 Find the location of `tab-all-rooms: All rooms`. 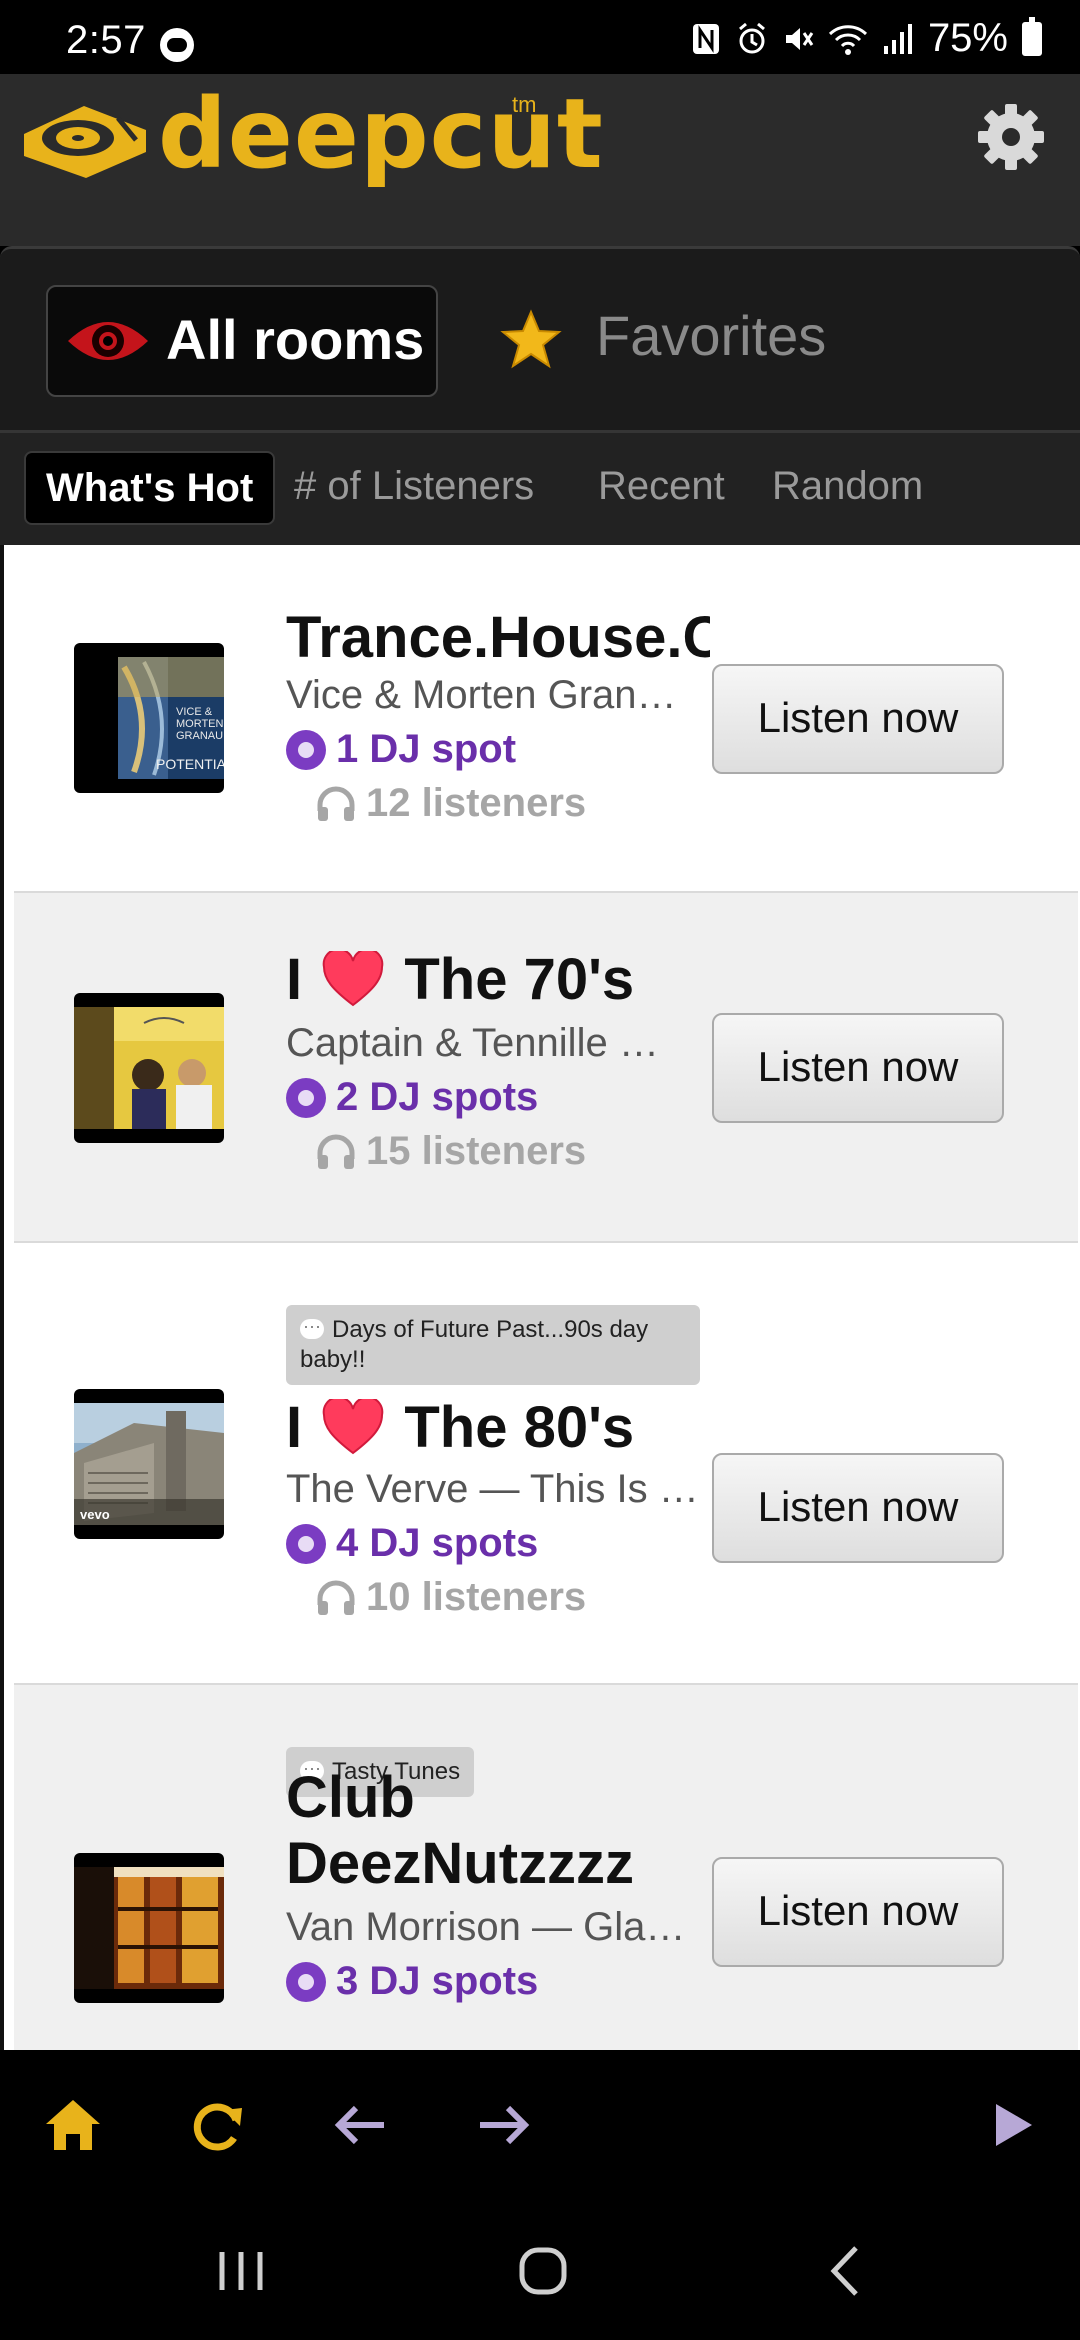

tab-all-rooms: All rooms is located at coordinates (242, 341).